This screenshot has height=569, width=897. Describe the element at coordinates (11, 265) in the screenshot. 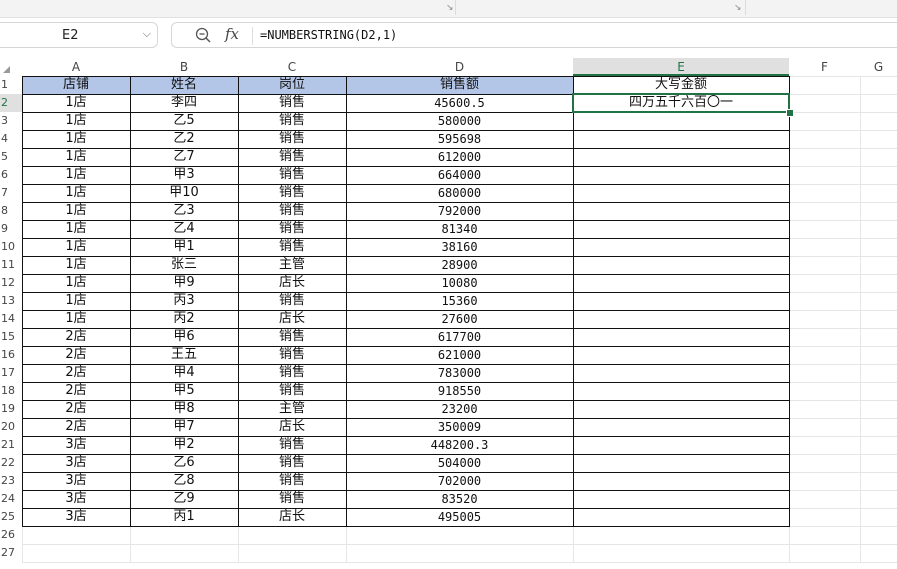

I see `row-header-11: 11` at that location.